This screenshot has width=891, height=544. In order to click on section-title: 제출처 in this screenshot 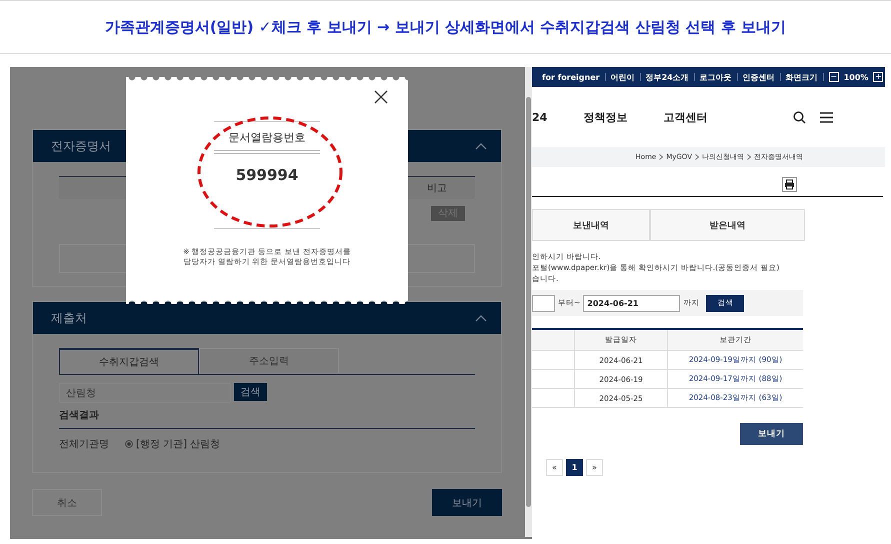, I will do `click(69, 318)`.